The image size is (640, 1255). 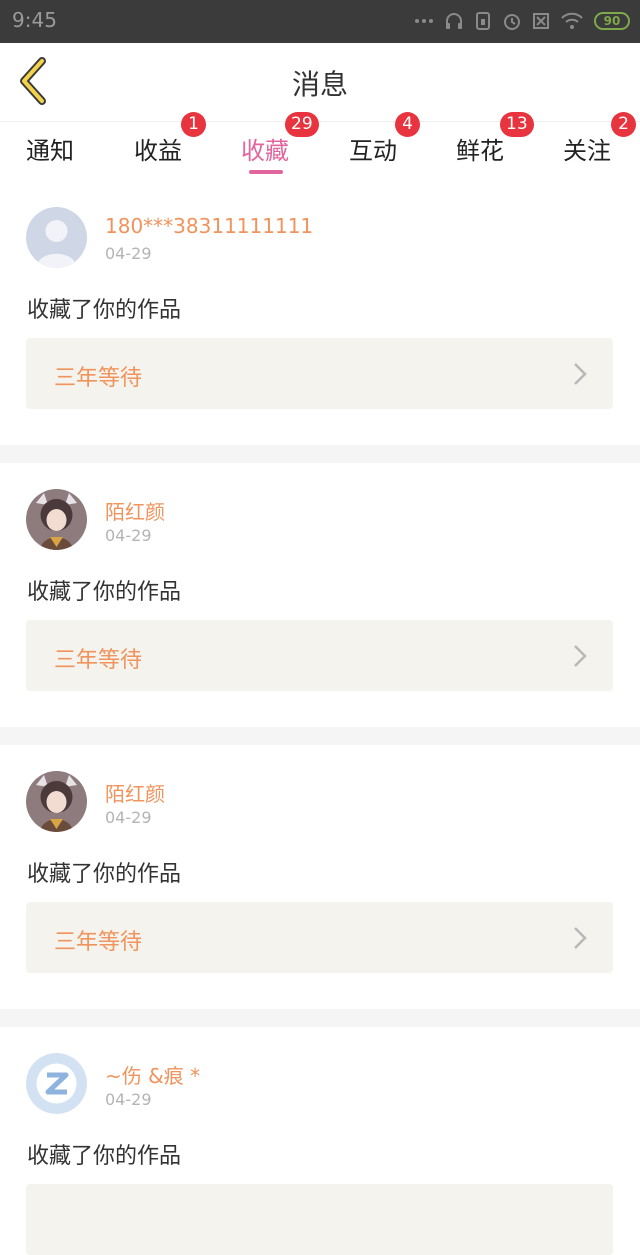 What do you see at coordinates (480, 148) in the screenshot?
I see `tab-flowers: 鲜花` at bounding box center [480, 148].